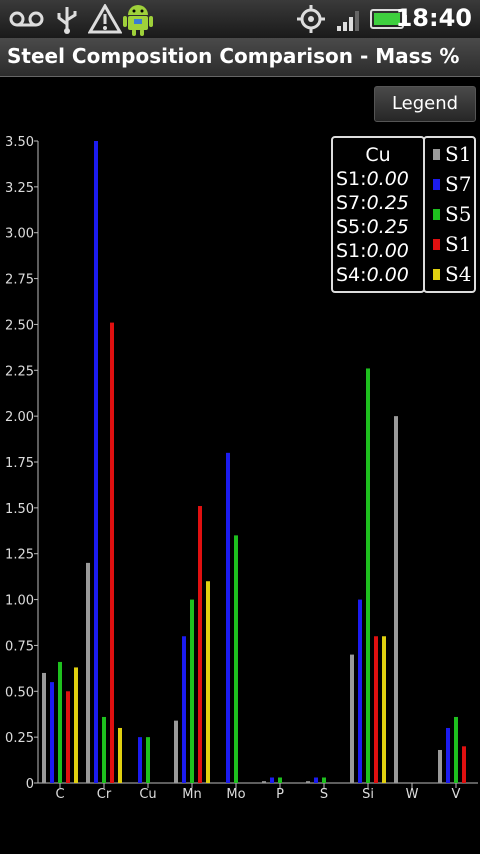  What do you see at coordinates (19, 601) in the screenshot?
I see `y-tick-label: 1.00` at bounding box center [19, 601].